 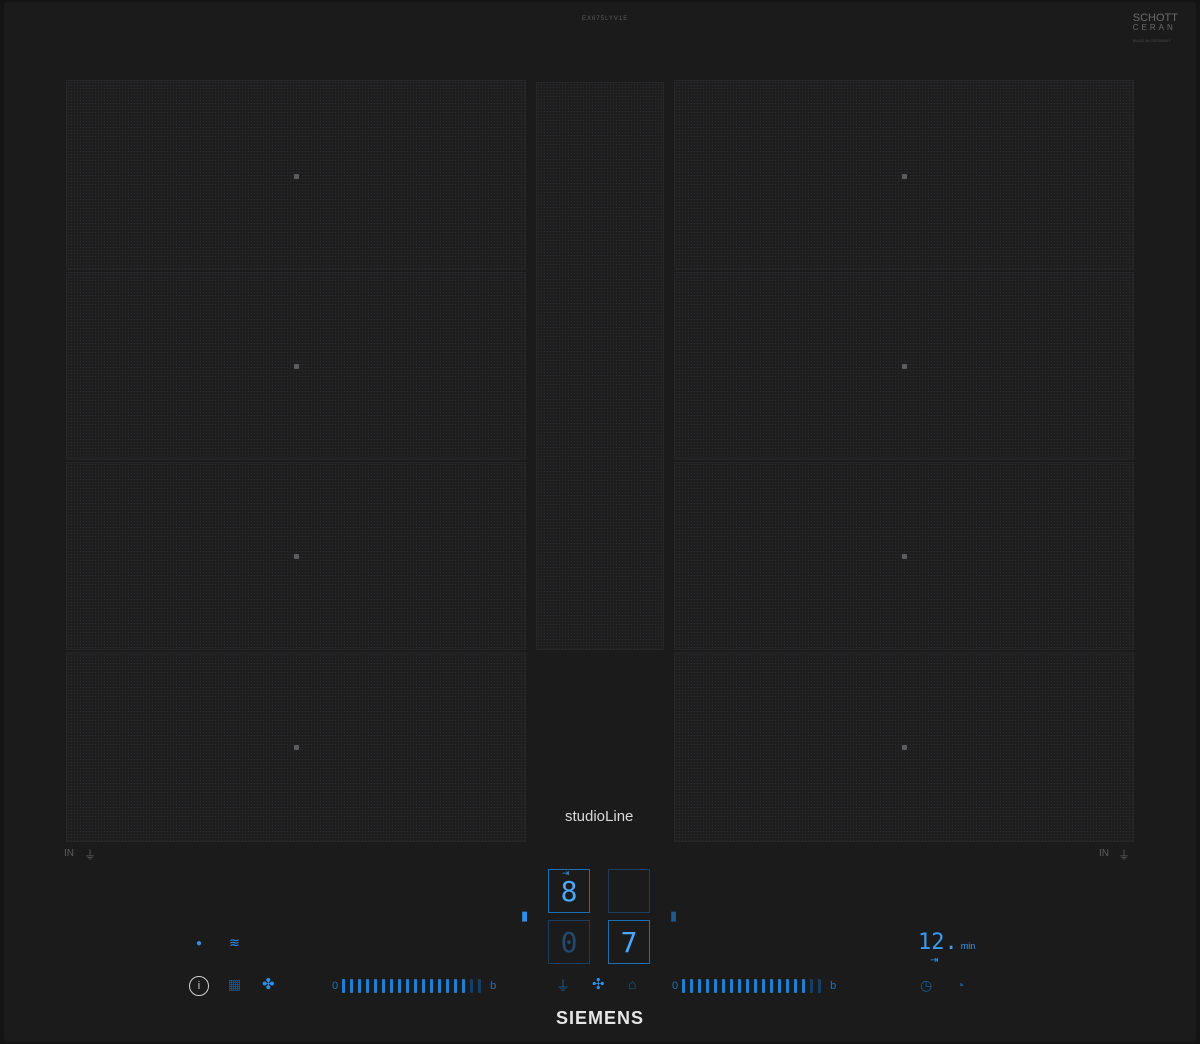 What do you see at coordinates (234, 942) in the screenshot?
I see `wifi-icon: ≋` at bounding box center [234, 942].